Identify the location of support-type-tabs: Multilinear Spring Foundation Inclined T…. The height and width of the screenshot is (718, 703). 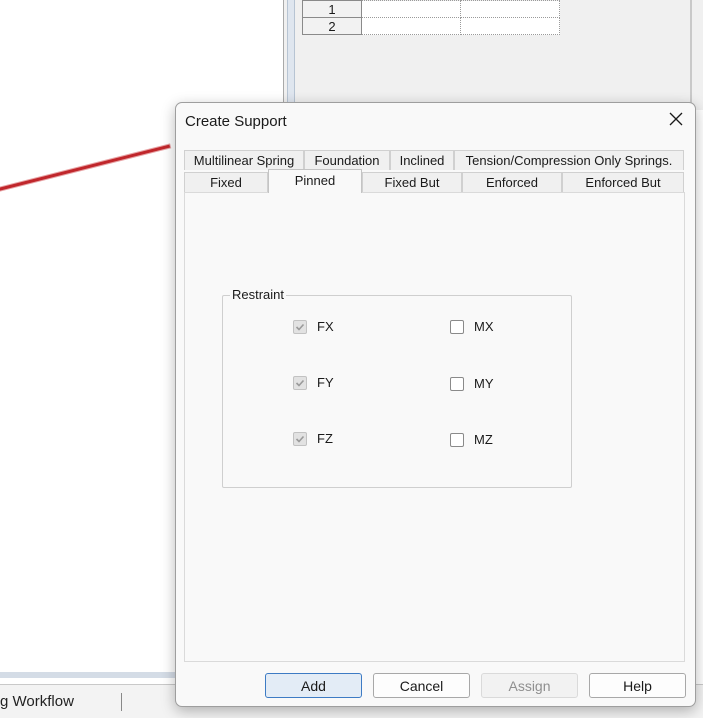
(434, 170).